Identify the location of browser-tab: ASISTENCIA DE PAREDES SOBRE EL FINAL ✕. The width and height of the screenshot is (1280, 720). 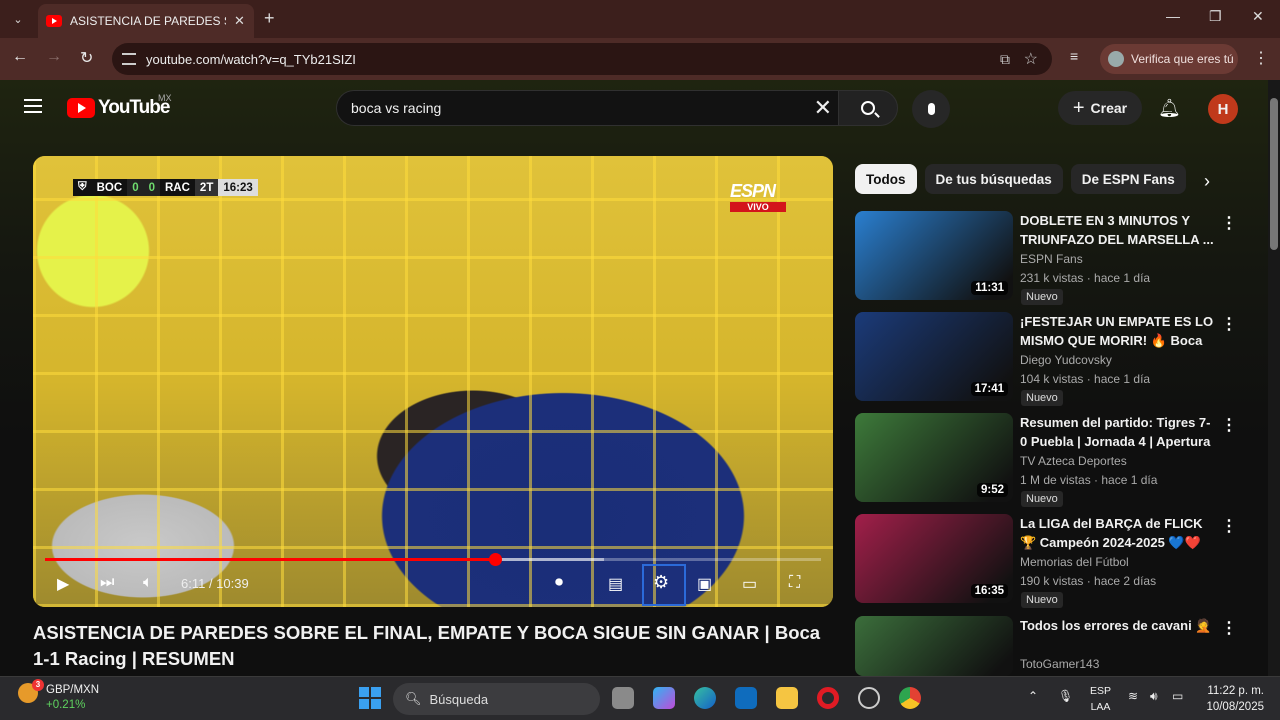
(146, 21).